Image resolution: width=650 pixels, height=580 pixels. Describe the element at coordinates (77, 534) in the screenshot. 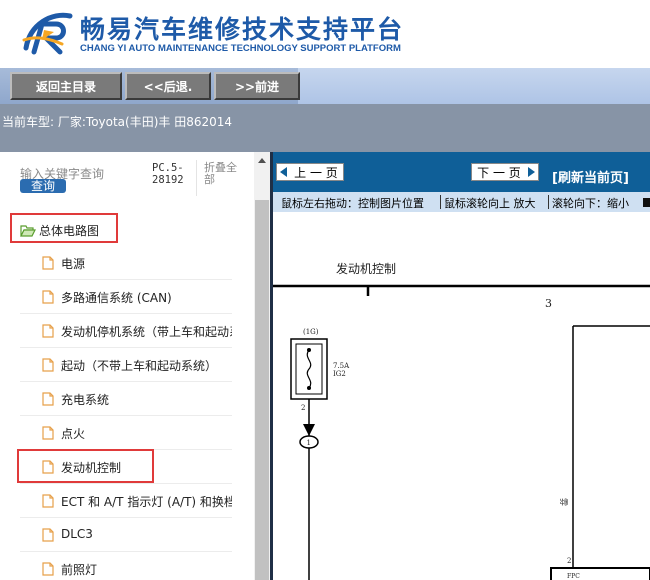

I see `tree-item-label: DLC3` at that location.